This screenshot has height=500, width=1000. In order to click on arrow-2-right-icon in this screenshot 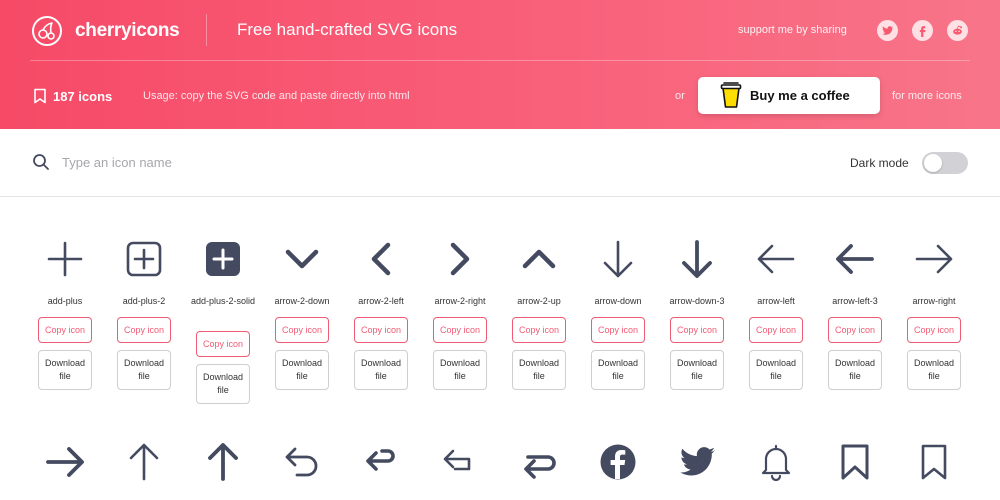, I will do `click(460, 259)`.